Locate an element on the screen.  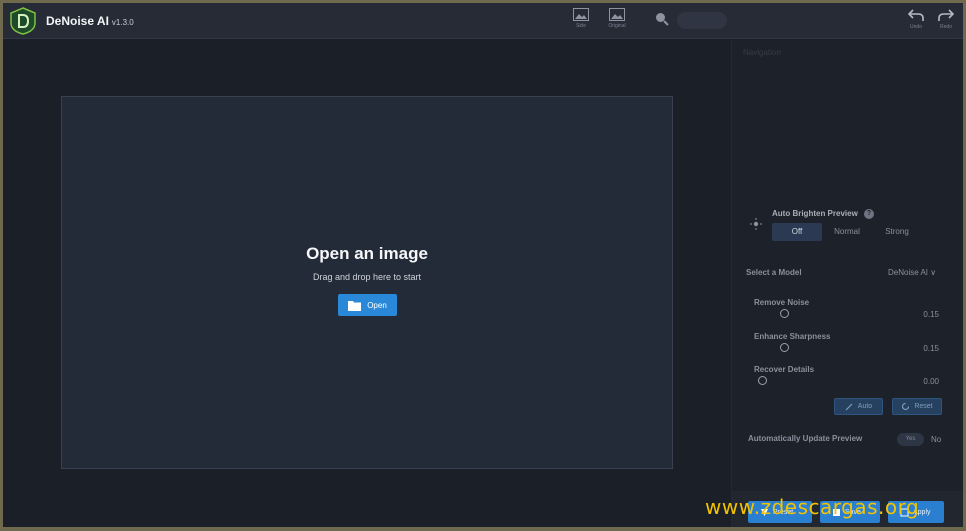
auto-button: Auto is located at coordinates (858, 406).